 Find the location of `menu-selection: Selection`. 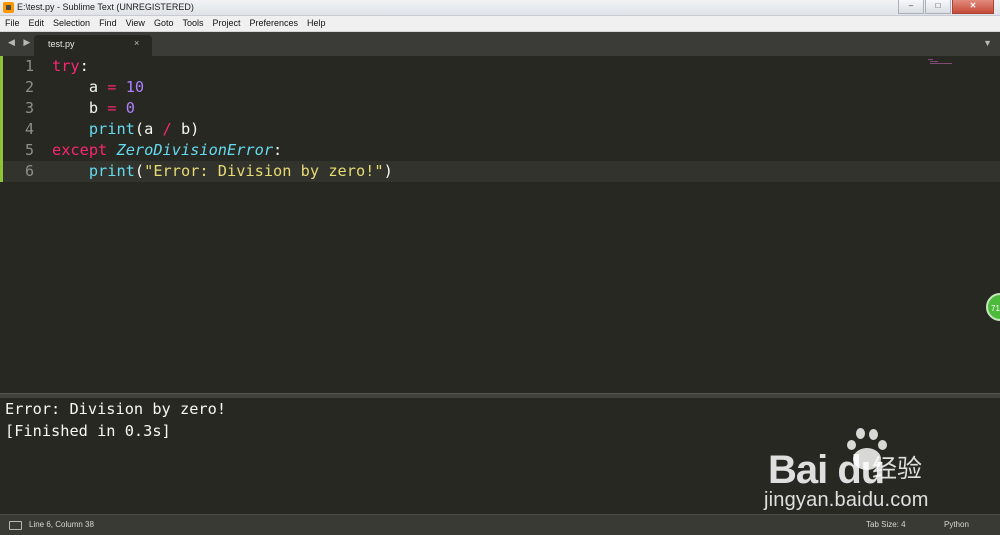

menu-selection: Selection is located at coordinates (71, 23).